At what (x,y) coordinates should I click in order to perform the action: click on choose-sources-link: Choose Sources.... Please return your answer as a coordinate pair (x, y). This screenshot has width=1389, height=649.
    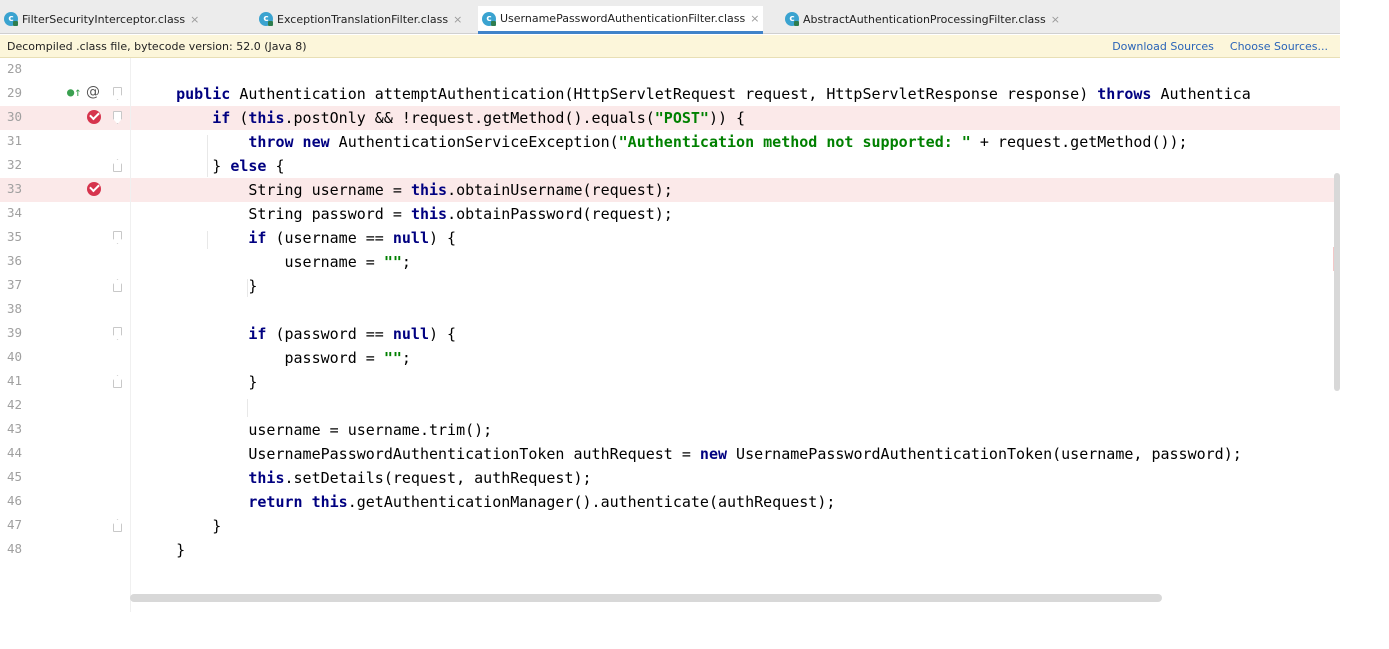
    Looking at the image, I should click on (1279, 46).